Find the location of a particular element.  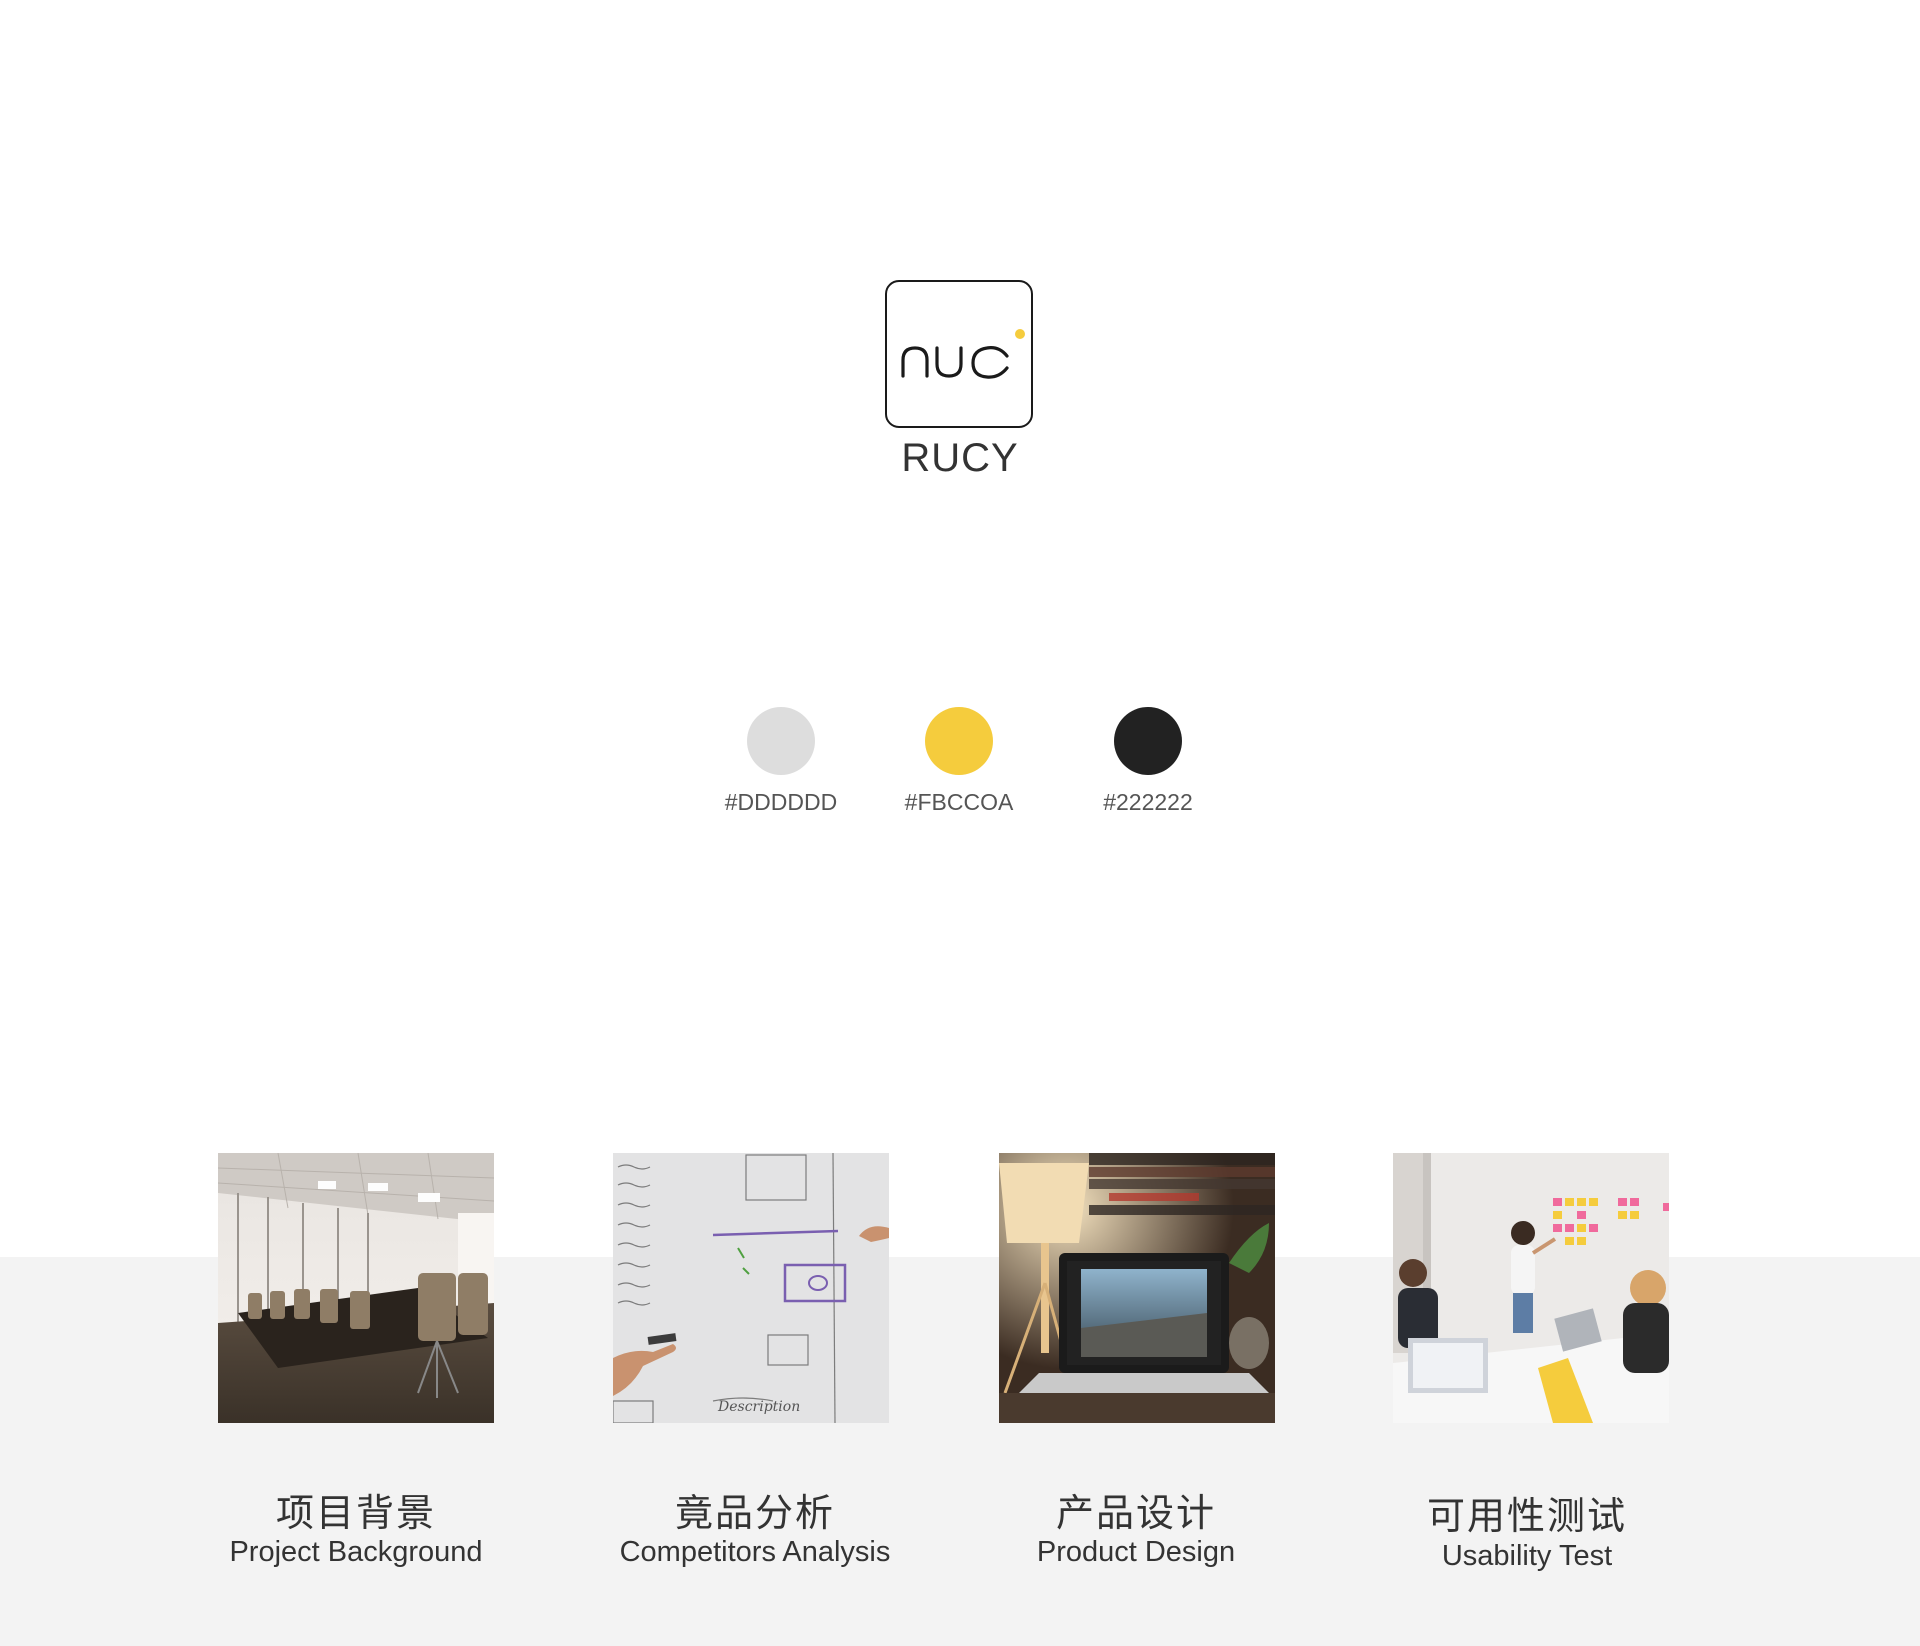

laptop-desk-photo is located at coordinates (1137, 1288).